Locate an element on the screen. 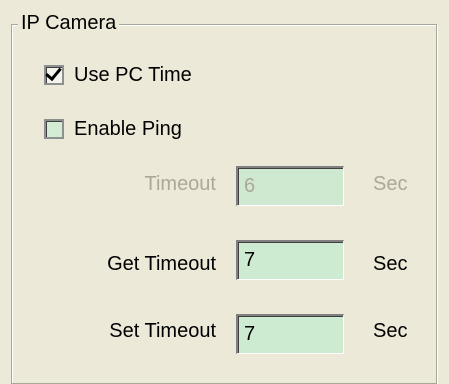 Image resolution: width=449 pixels, height=384 pixels. use-pc-time-checkbox-row: Use PC Time is located at coordinates (118, 75).